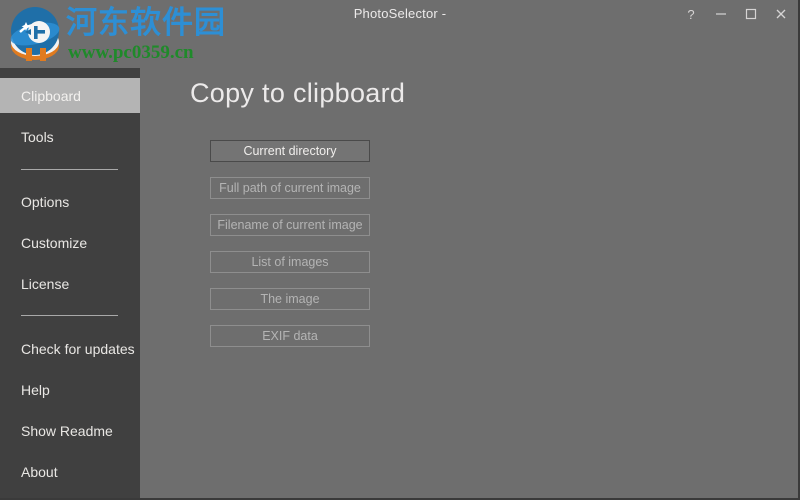 The width and height of the screenshot is (800, 500). I want to click on copy-filename-button: Filename of current image, so click(290, 225).